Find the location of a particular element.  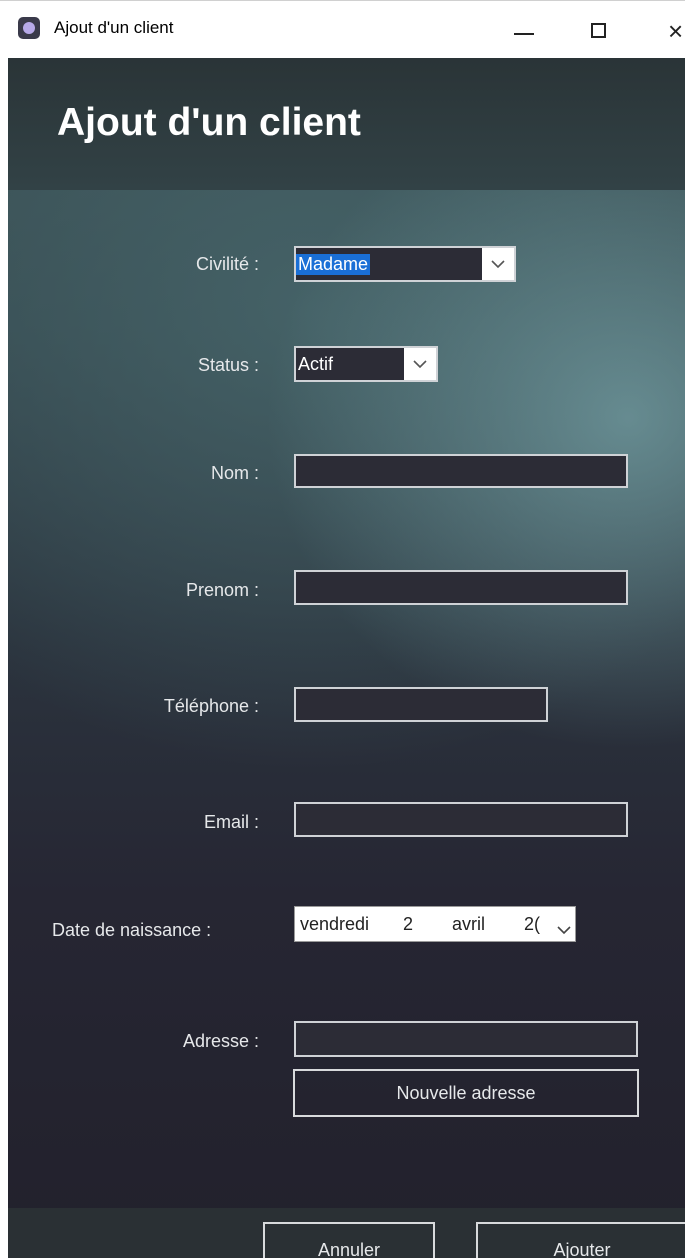

window-title: Ajout d'un client is located at coordinates (114, 27).